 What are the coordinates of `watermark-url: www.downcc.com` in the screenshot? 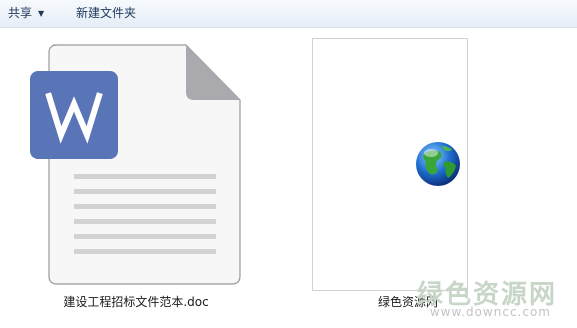 It's located at (490, 312).